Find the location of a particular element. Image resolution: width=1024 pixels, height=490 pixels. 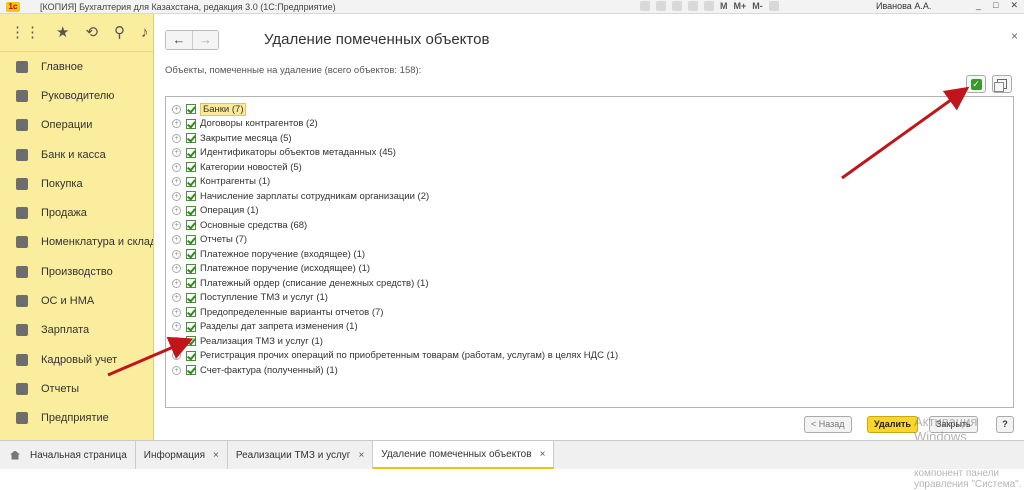

search-icon: ⚲ is located at coordinates (119, 32).